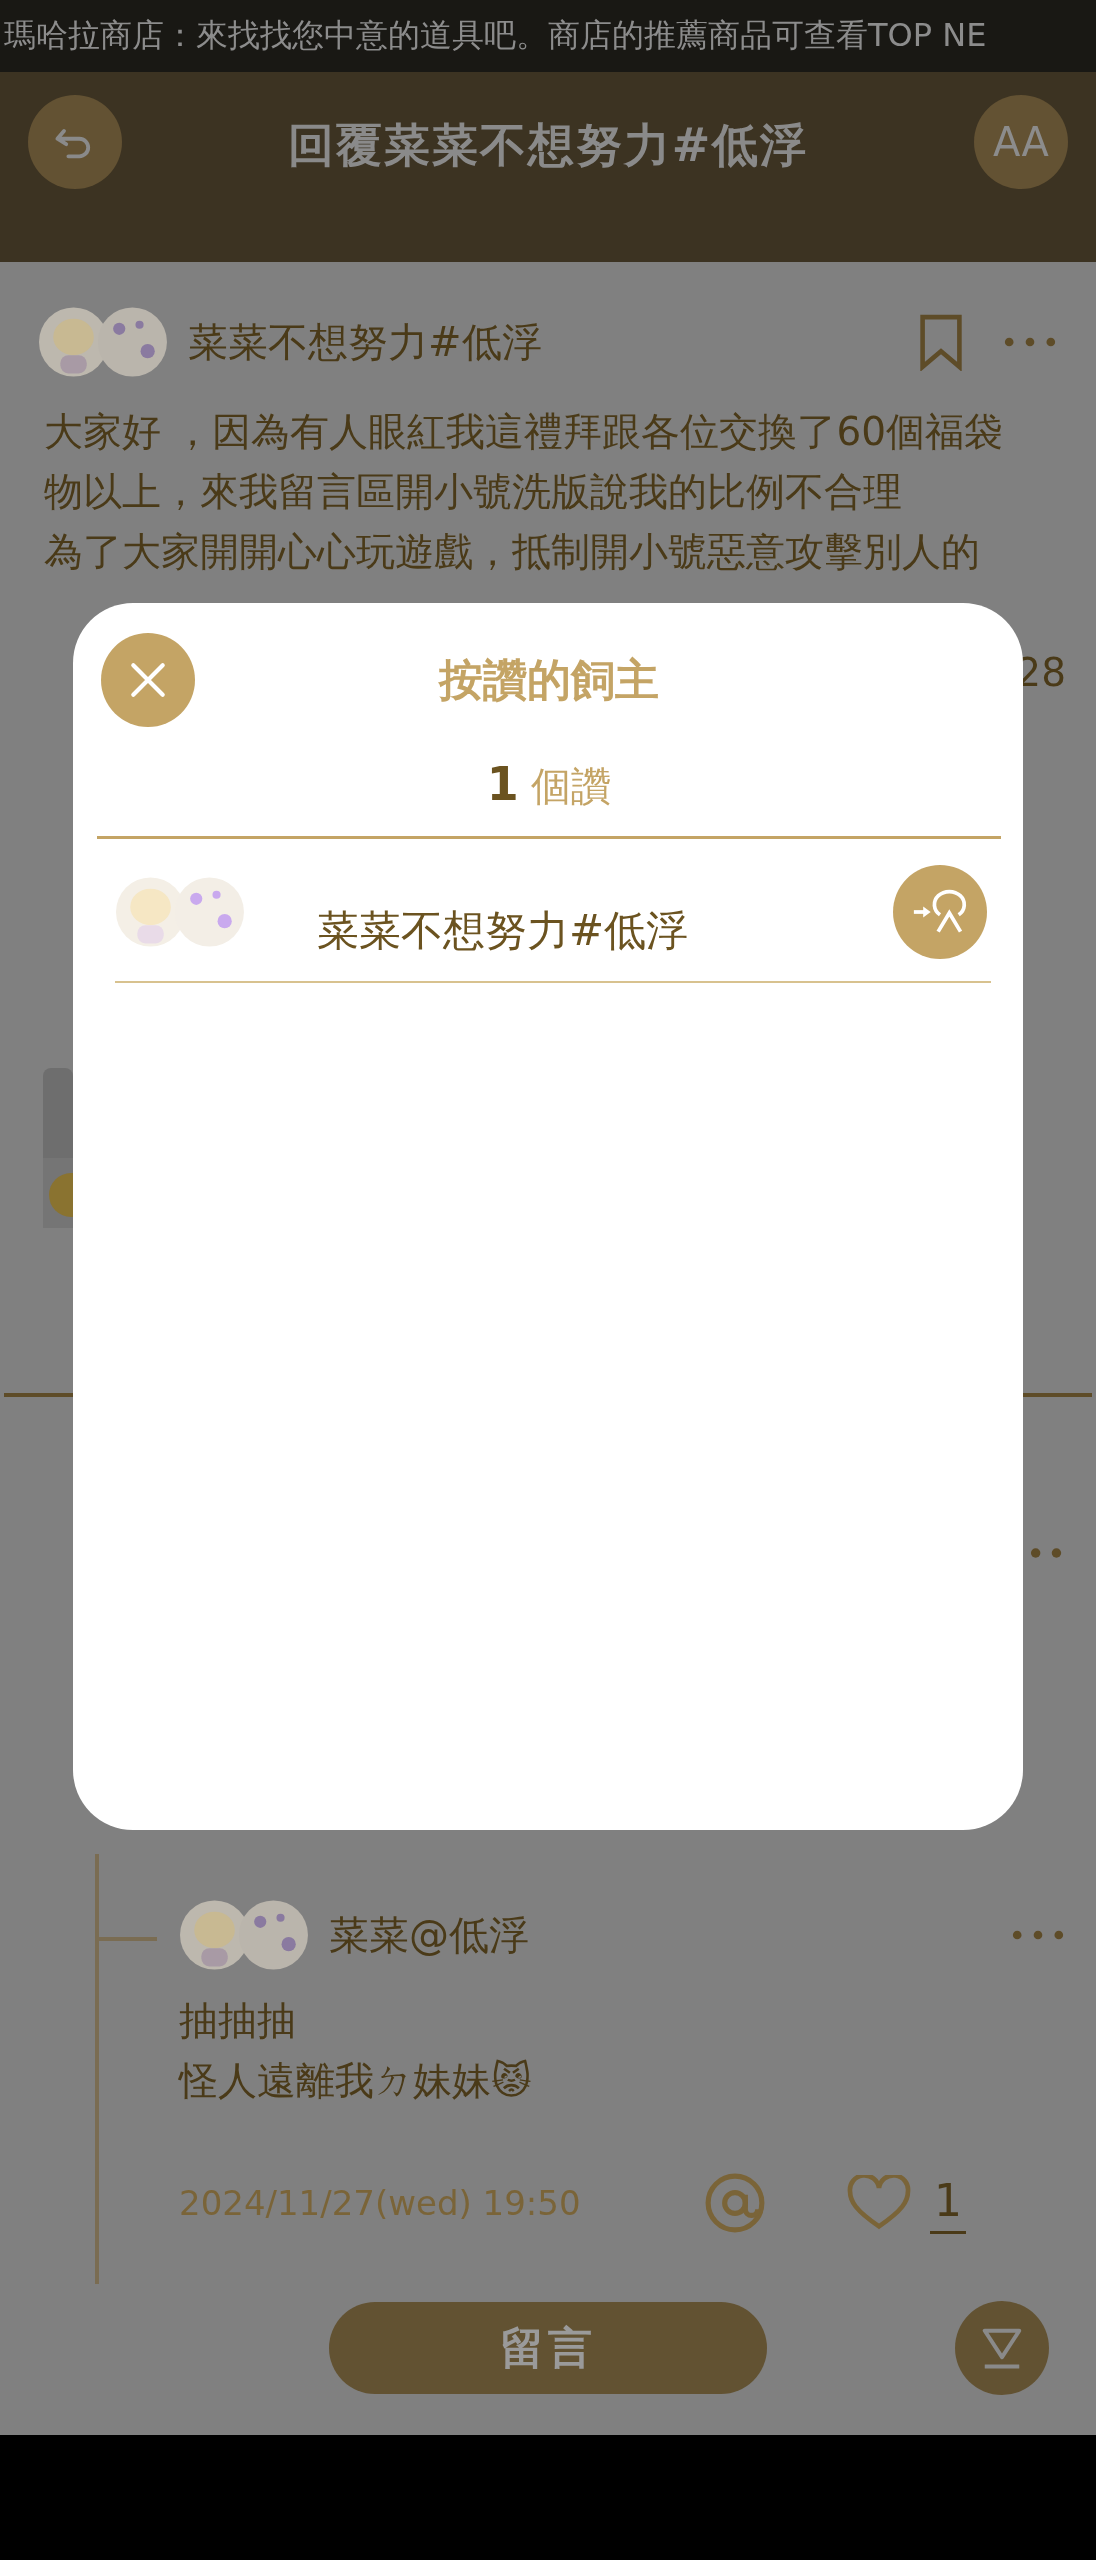  I want to click on reply-text: 抽抽抽, so click(238, 2021).